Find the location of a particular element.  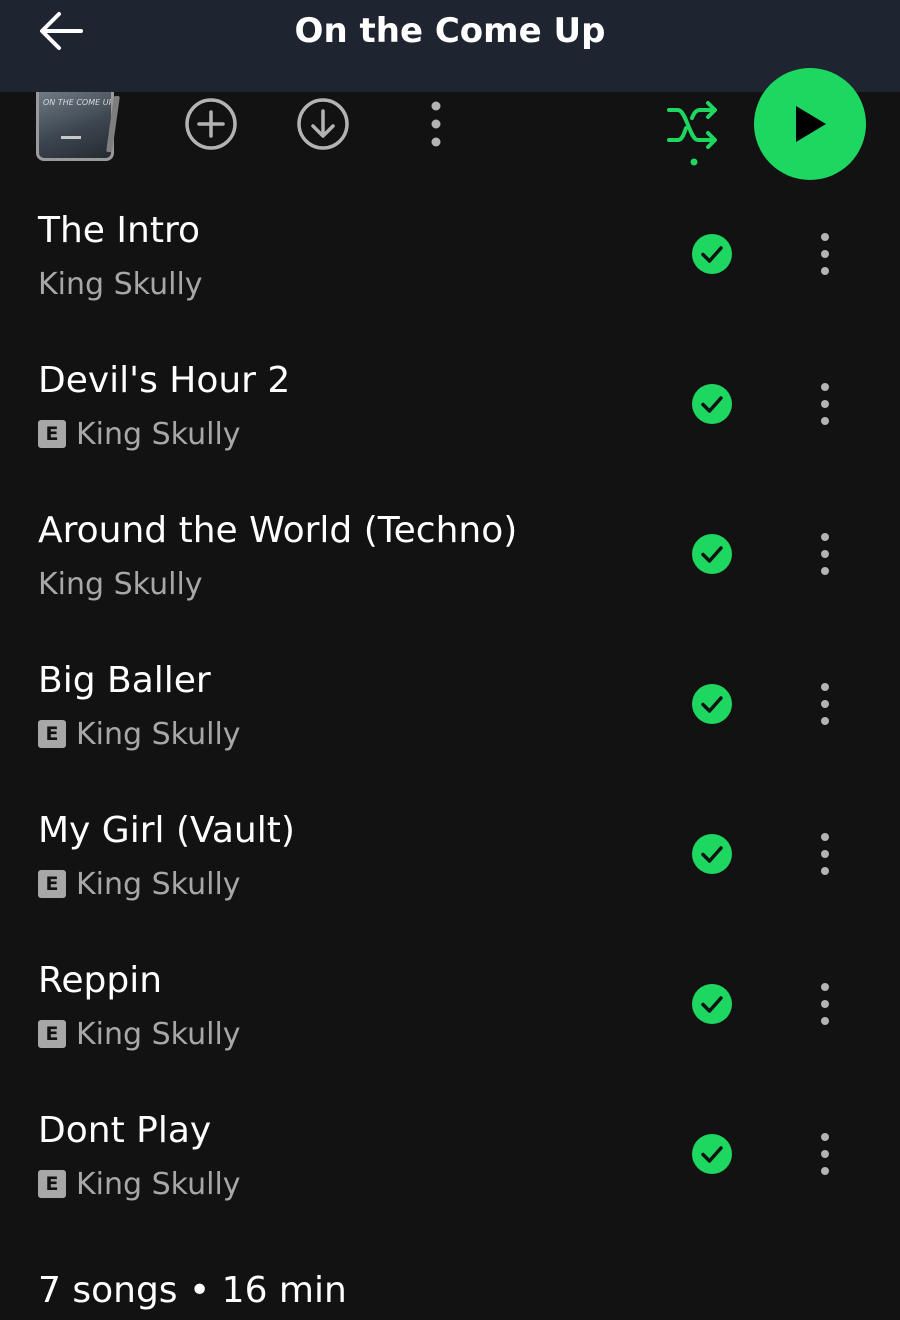

track-row: Dont Play E King Skully is located at coordinates (450, 1155).